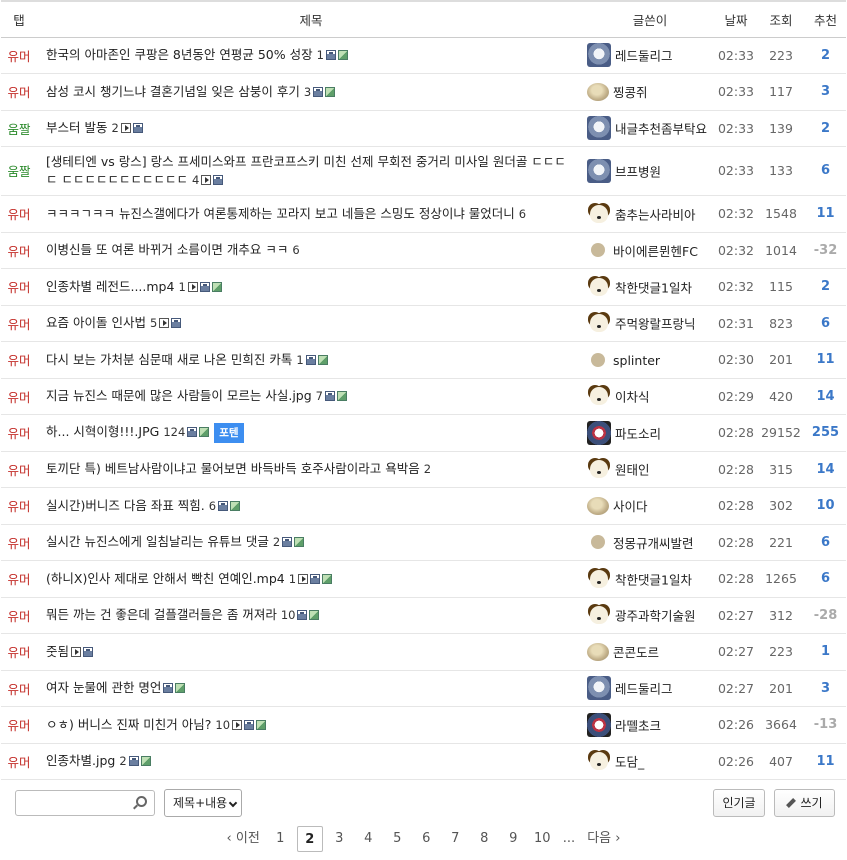 Image resolution: width=847 pixels, height=860 pixels. What do you see at coordinates (423, 323) in the screenshot?
I see `table-row: 유머 요즘 아이돌 인사법 5 주먹왕랄프랑닉 02:31 823 6` at bounding box center [423, 323].